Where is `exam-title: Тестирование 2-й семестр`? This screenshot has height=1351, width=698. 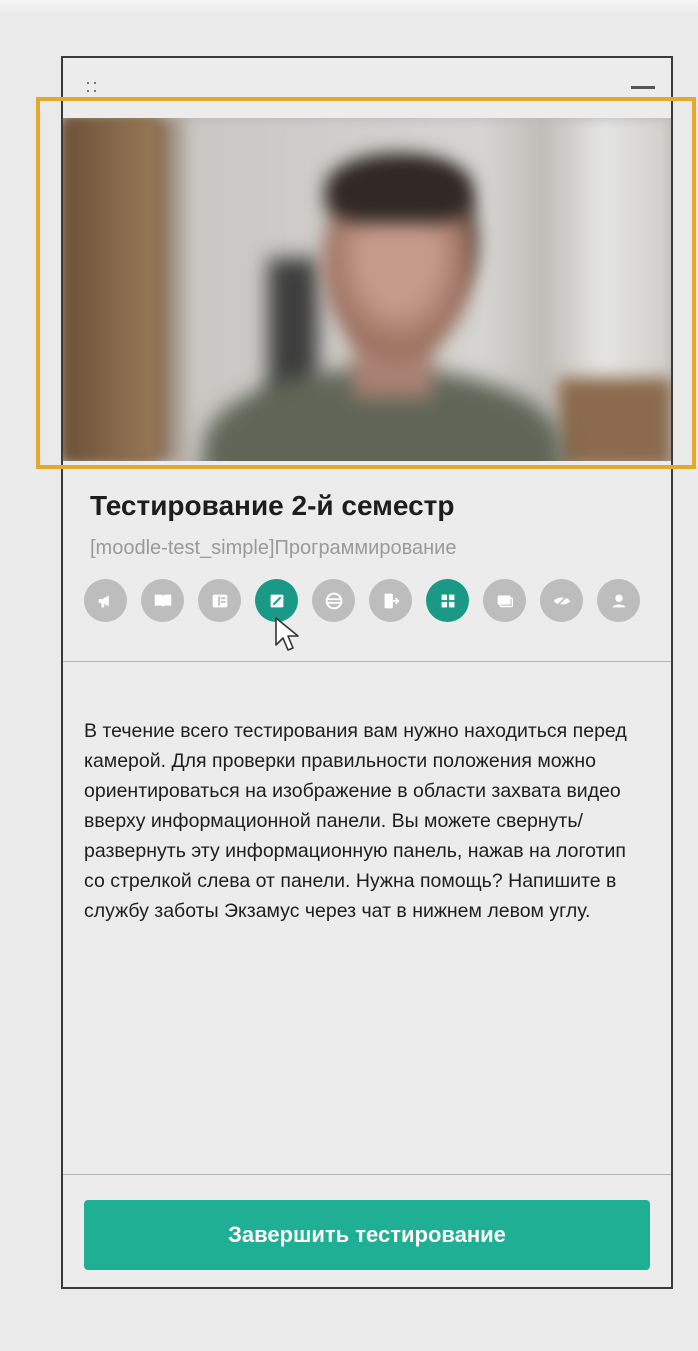 exam-title: Тестирование 2-й семестр is located at coordinates (272, 505).